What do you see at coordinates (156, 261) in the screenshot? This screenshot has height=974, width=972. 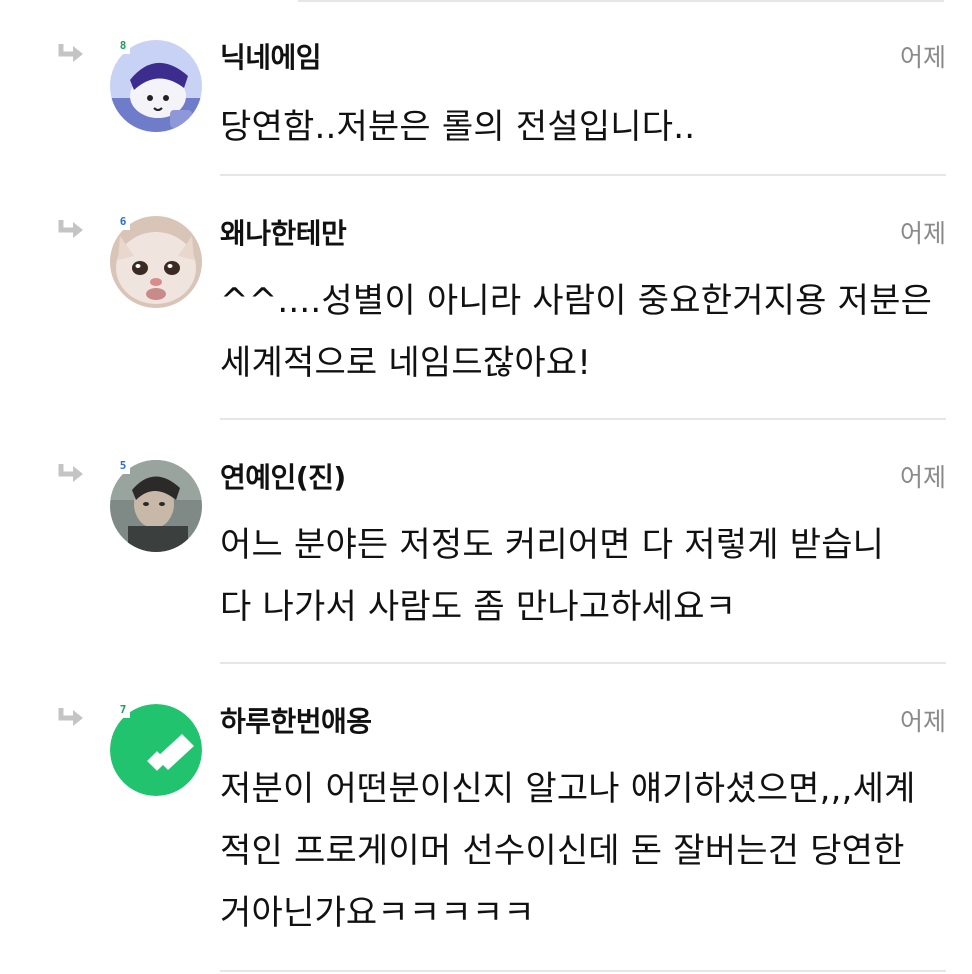 I see `avatar: 6` at bounding box center [156, 261].